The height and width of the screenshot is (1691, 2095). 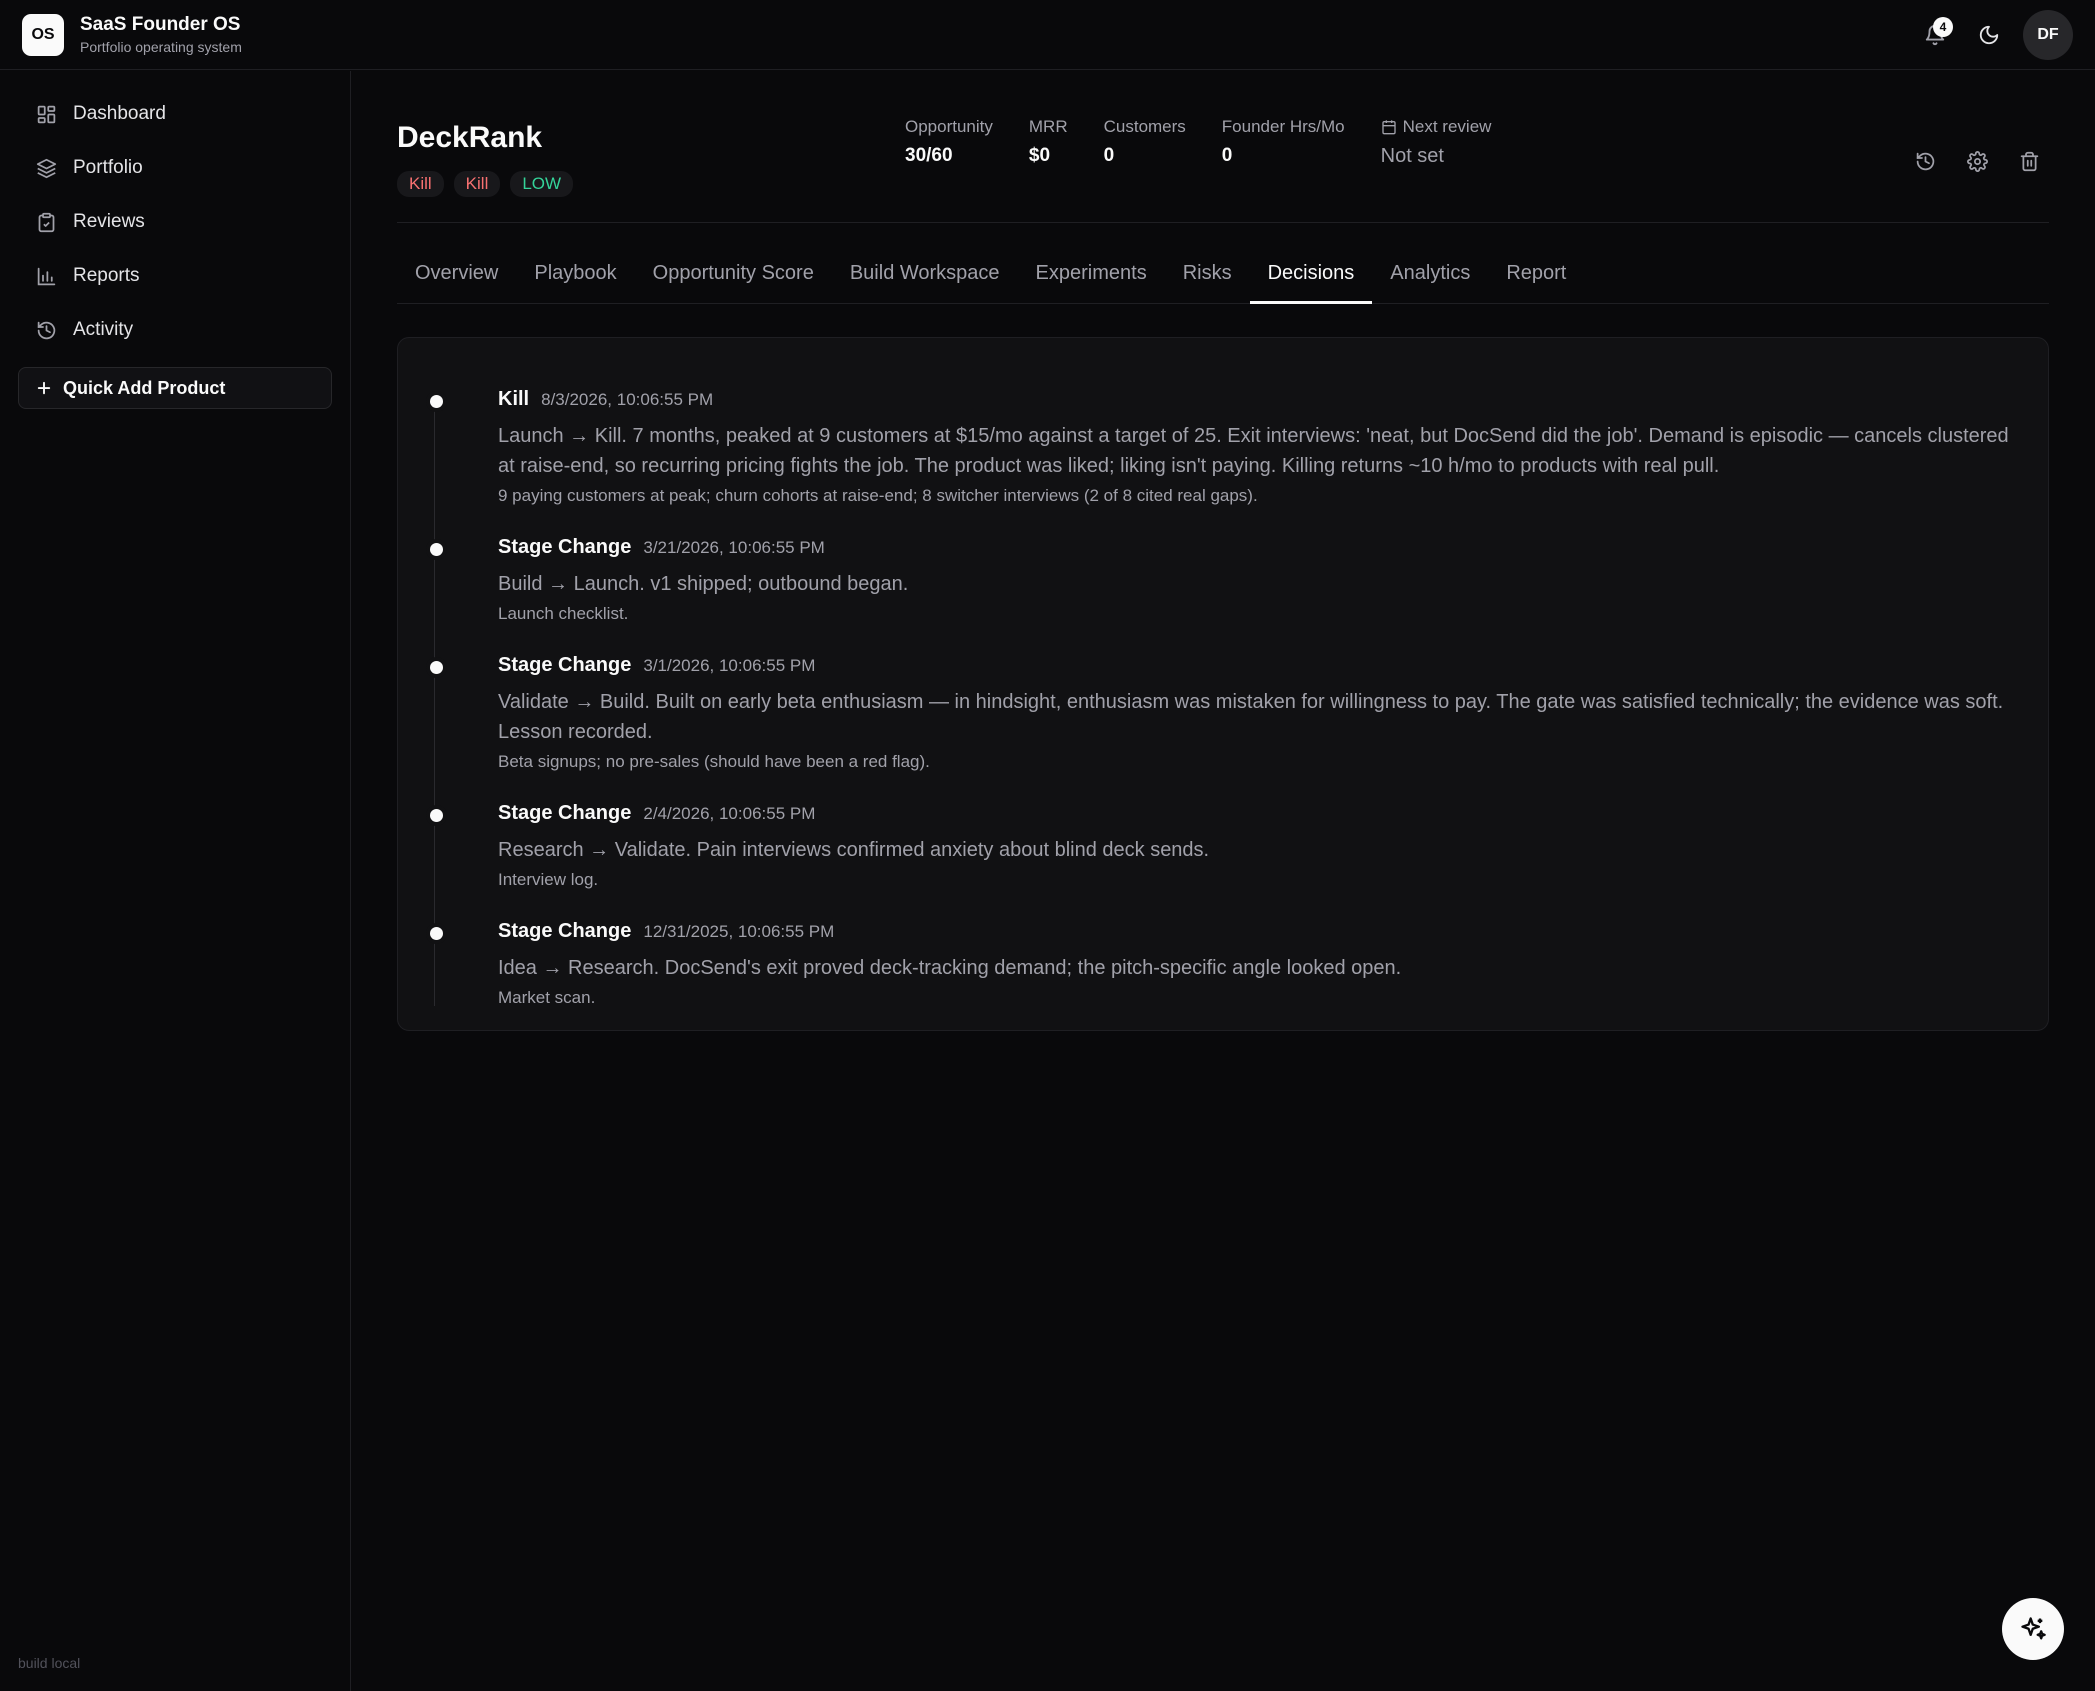 I want to click on bar-chart-icon, so click(x=46, y=276).